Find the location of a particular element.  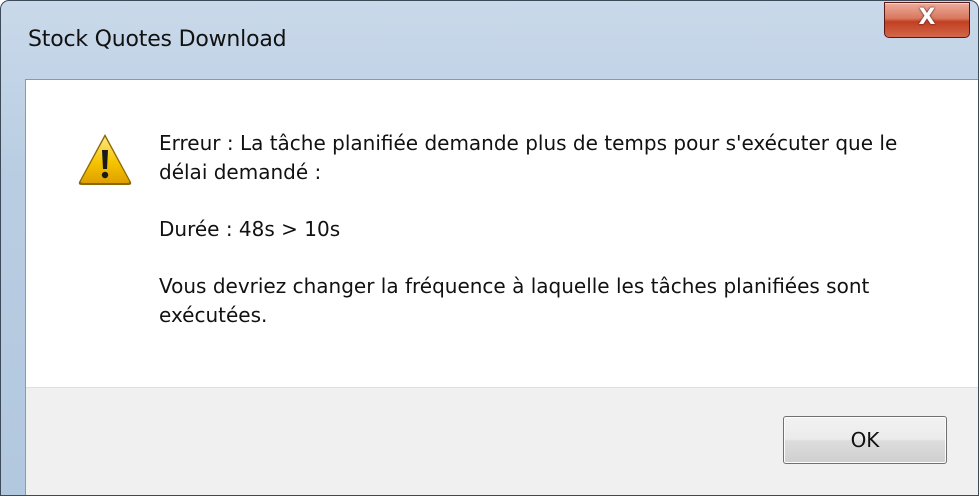

close-icon: X is located at coordinates (927, 17).